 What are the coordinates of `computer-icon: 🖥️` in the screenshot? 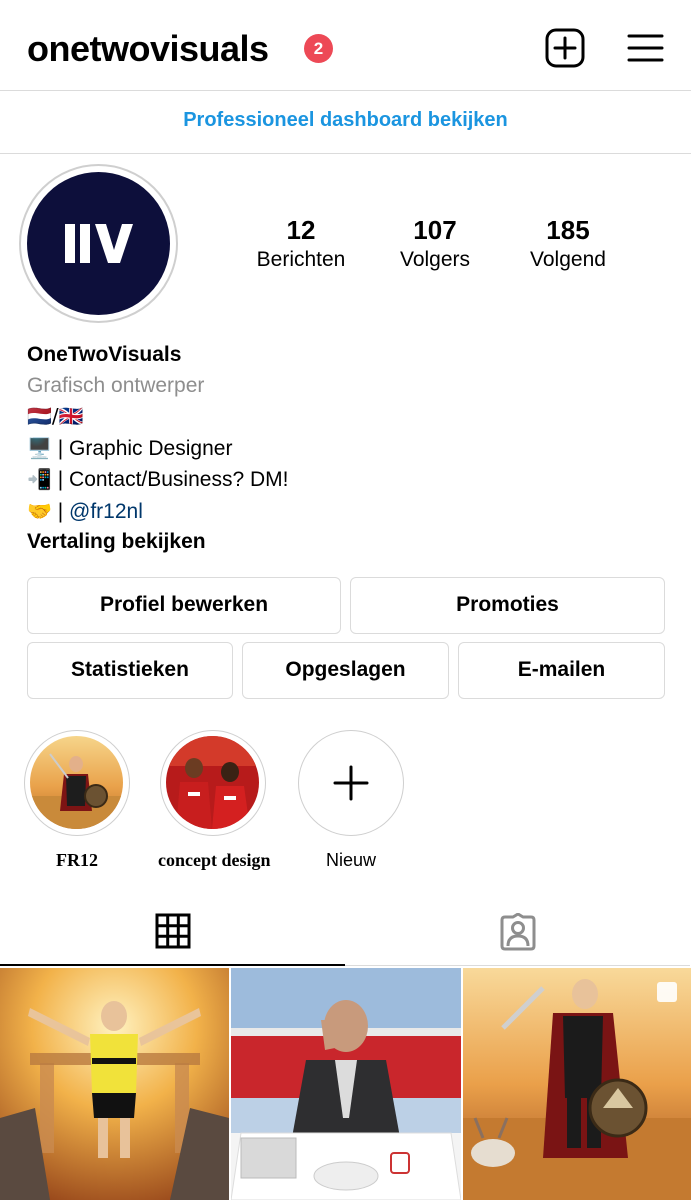 It's located at (39, 447).